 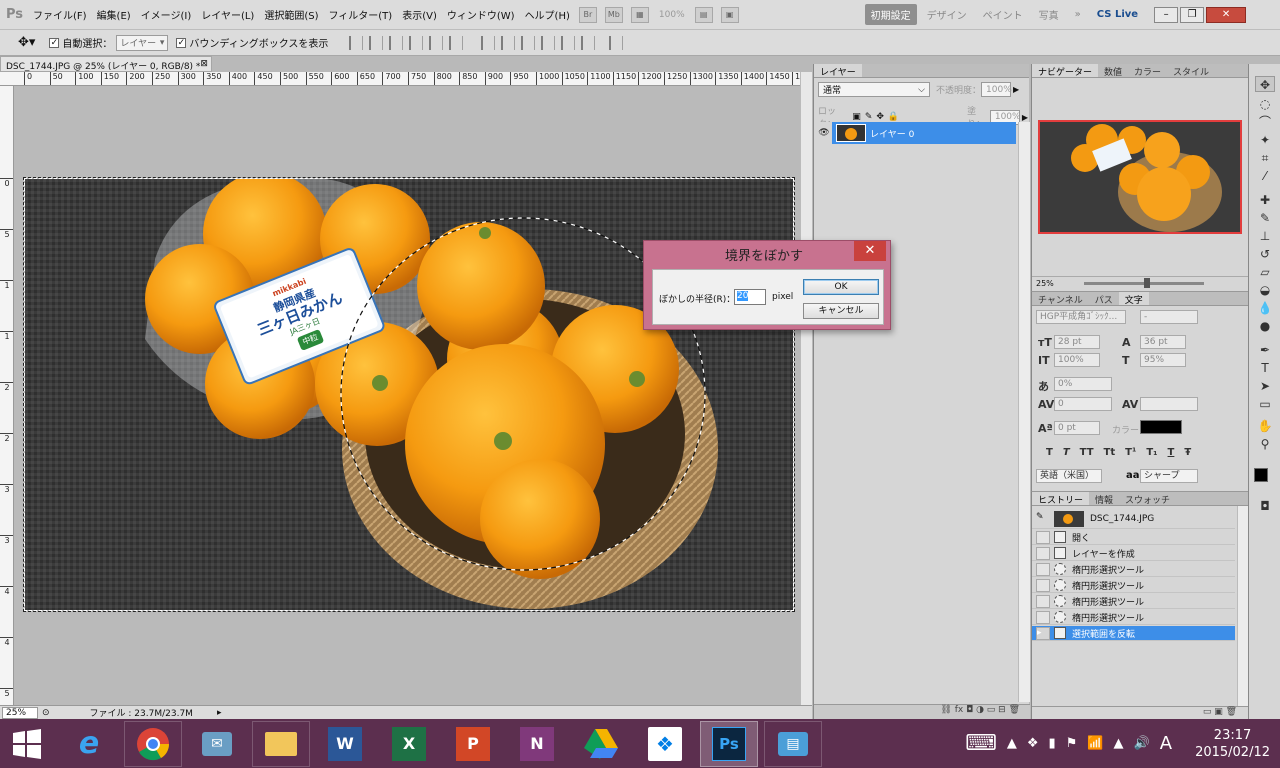 I want to click on taskbar-file-explorer, so click(x=281, y=743).